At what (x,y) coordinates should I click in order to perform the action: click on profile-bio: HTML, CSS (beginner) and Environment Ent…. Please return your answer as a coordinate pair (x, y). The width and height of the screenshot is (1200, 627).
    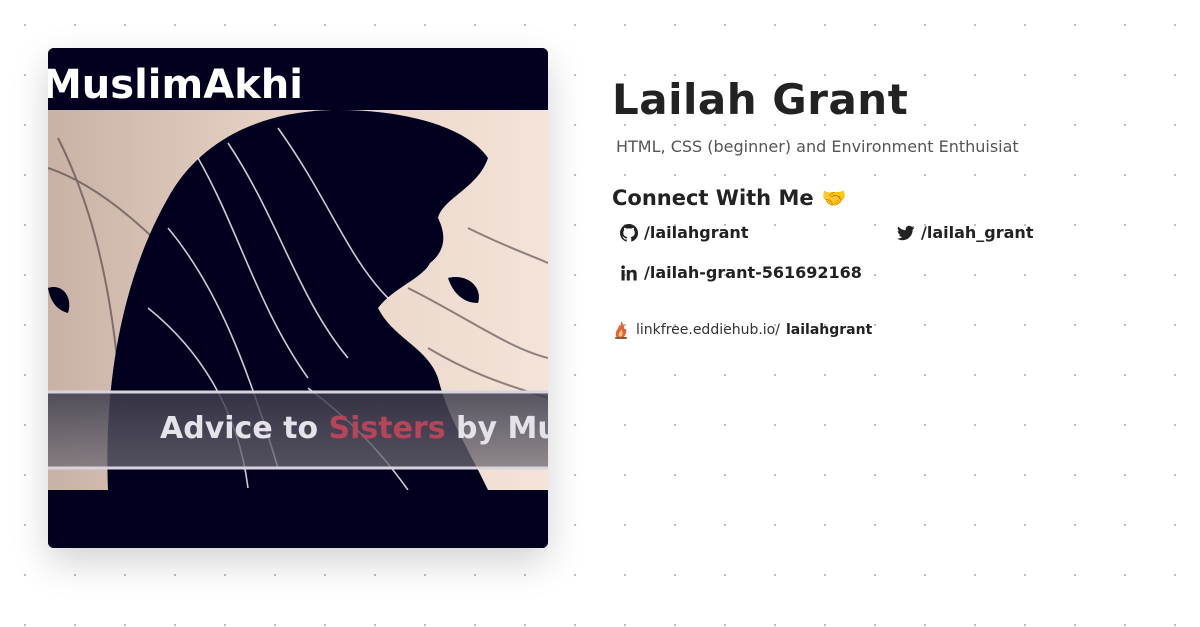
    Looking at the image, I should click on (817, 146).